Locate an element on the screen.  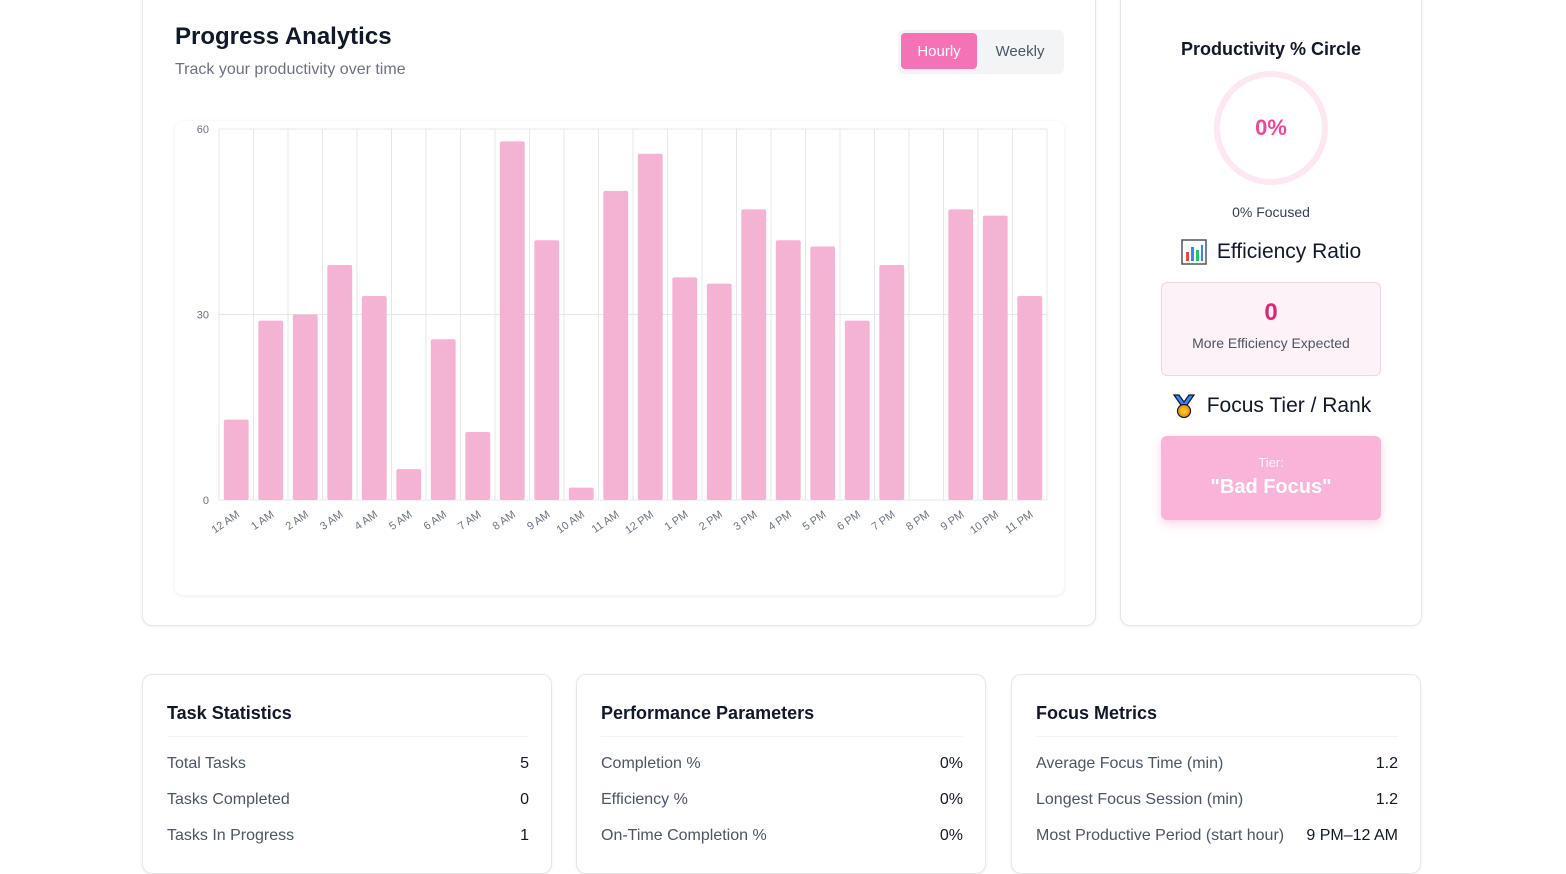
stat-label: Completion % is located at coordinates (651, 763).